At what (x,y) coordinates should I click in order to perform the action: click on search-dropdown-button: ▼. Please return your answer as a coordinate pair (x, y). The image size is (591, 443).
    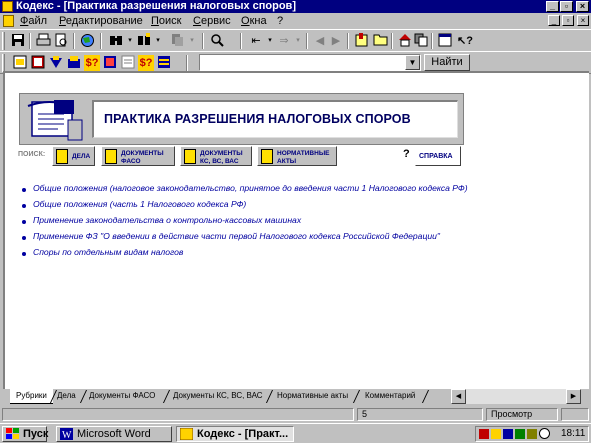
    Looking at the image, I should click on (412, 62).